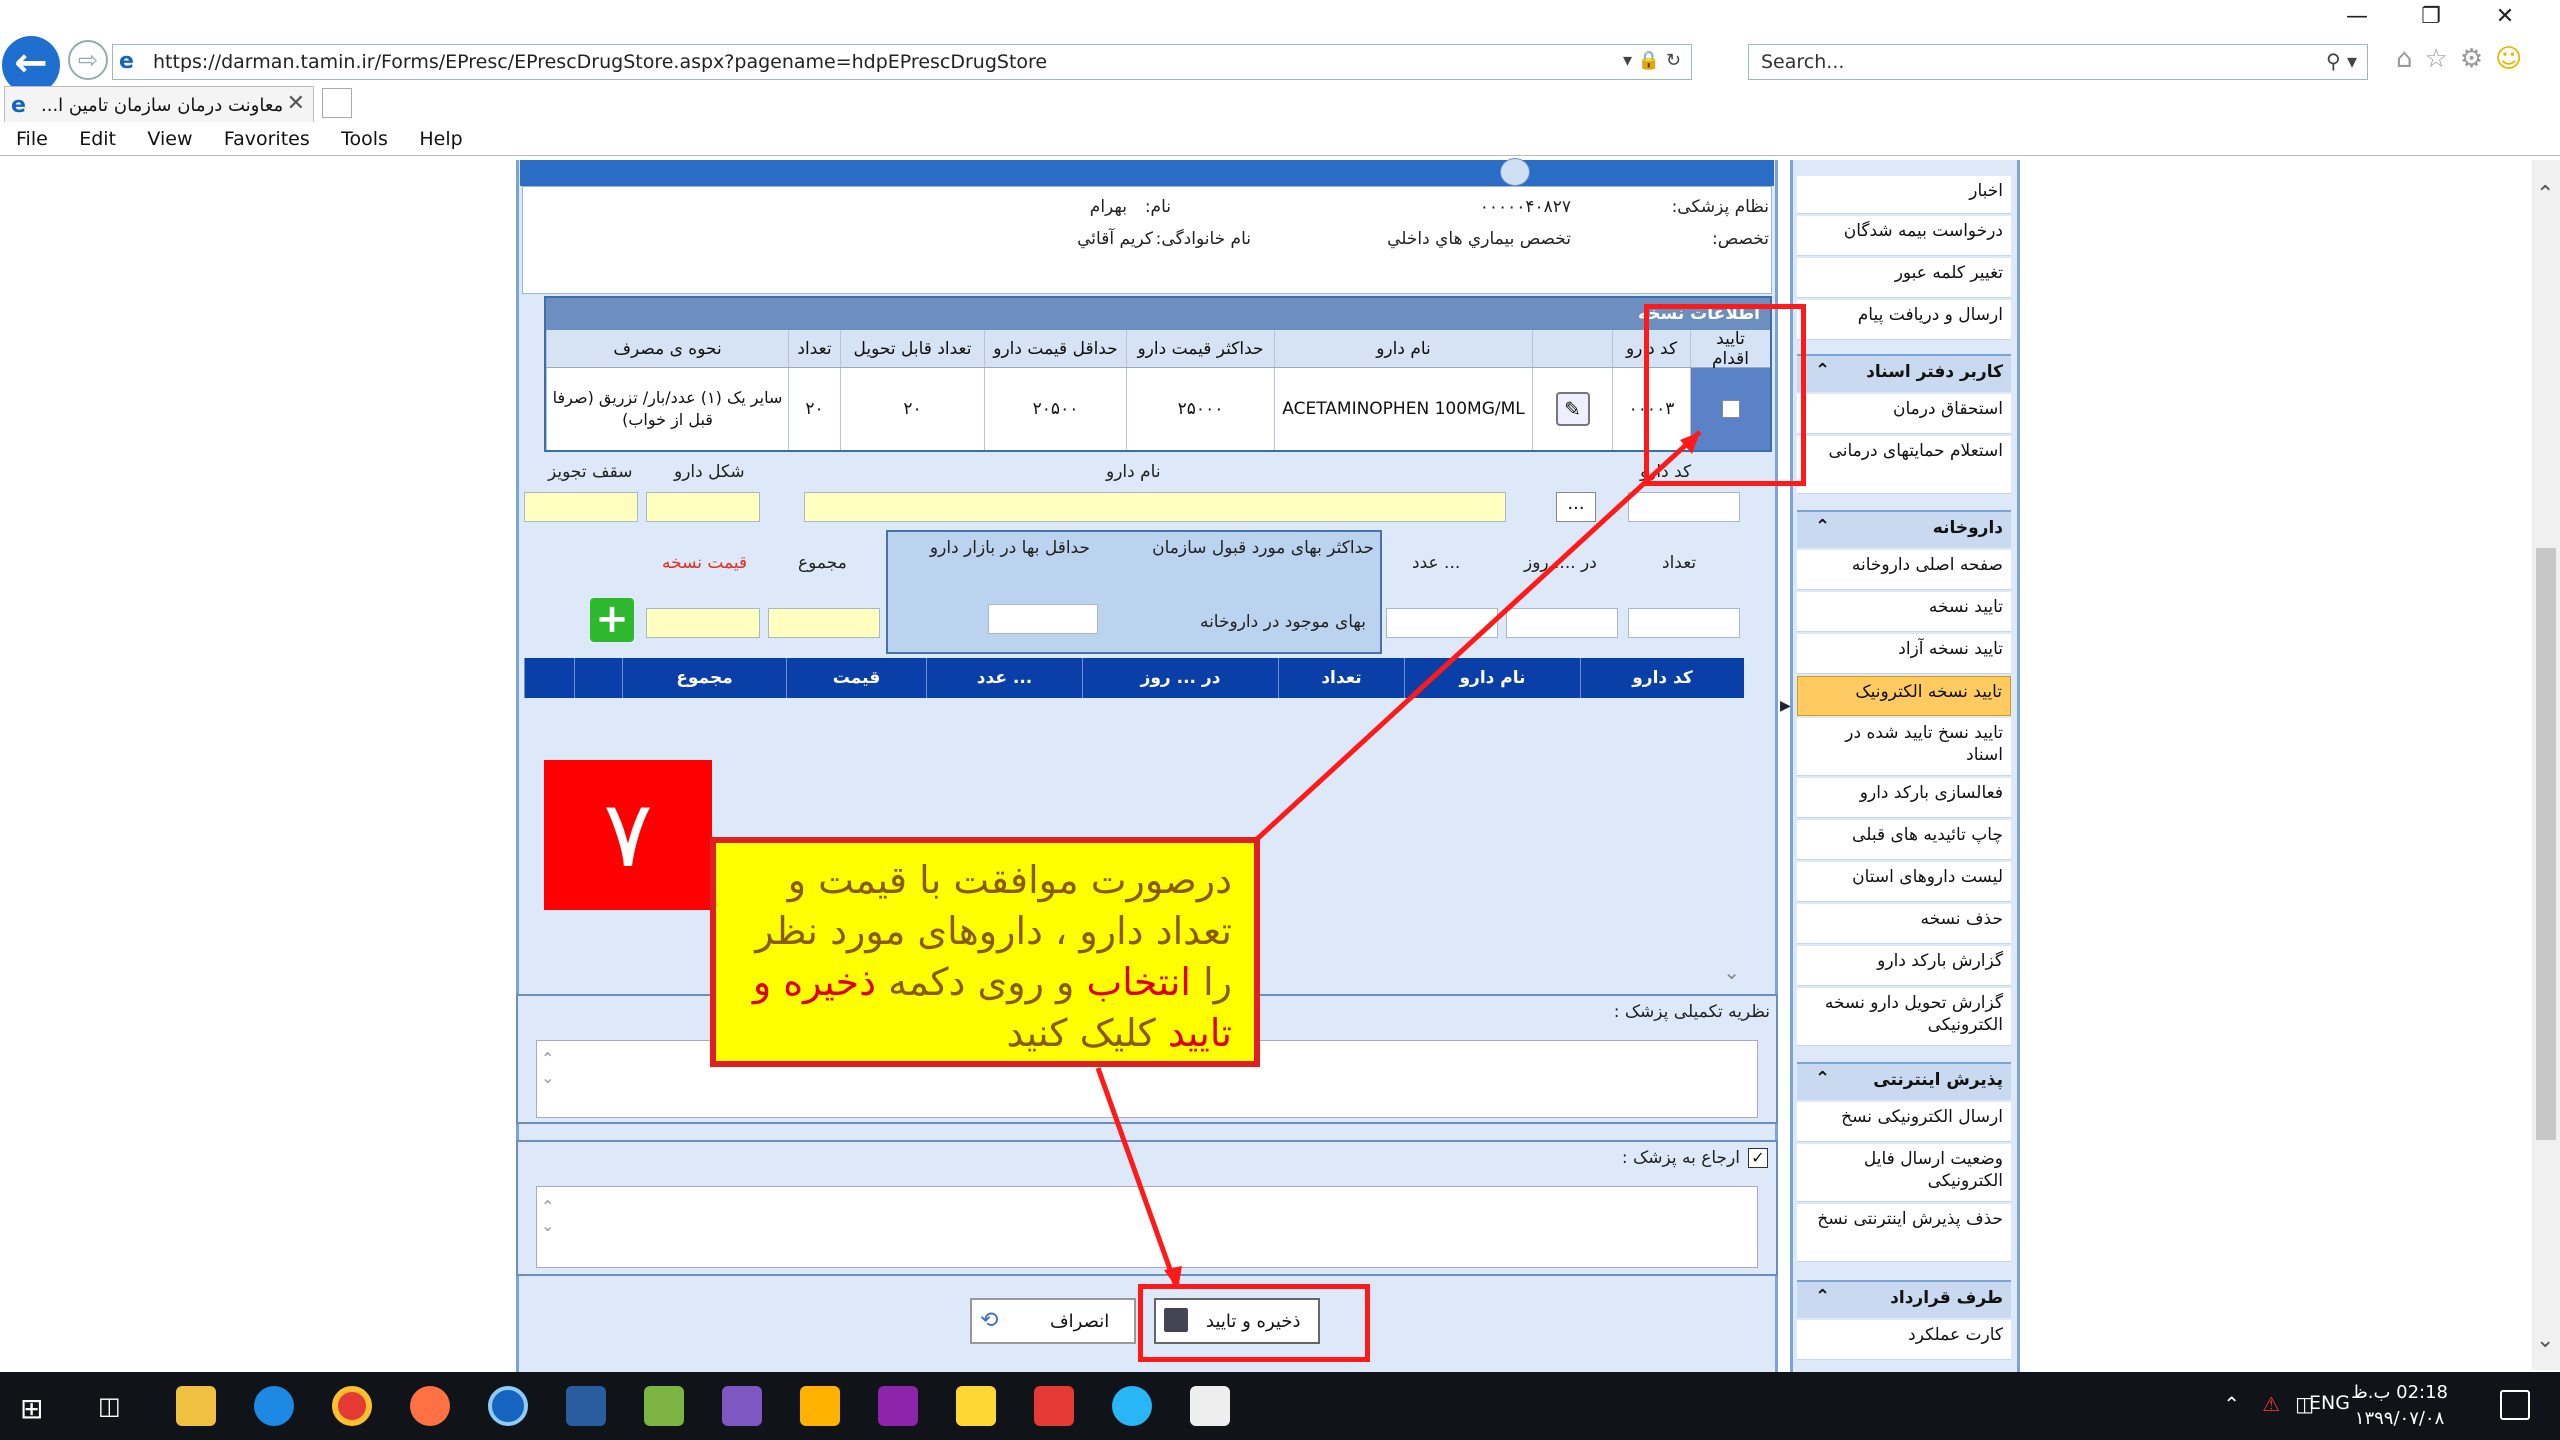 This screenshot has width=2560, height=1440. What do you see at coordinates (2271, 1404) in the screenshot?
I see `network-warning-icon: ⚠` at bounding box center [2271, 1404].